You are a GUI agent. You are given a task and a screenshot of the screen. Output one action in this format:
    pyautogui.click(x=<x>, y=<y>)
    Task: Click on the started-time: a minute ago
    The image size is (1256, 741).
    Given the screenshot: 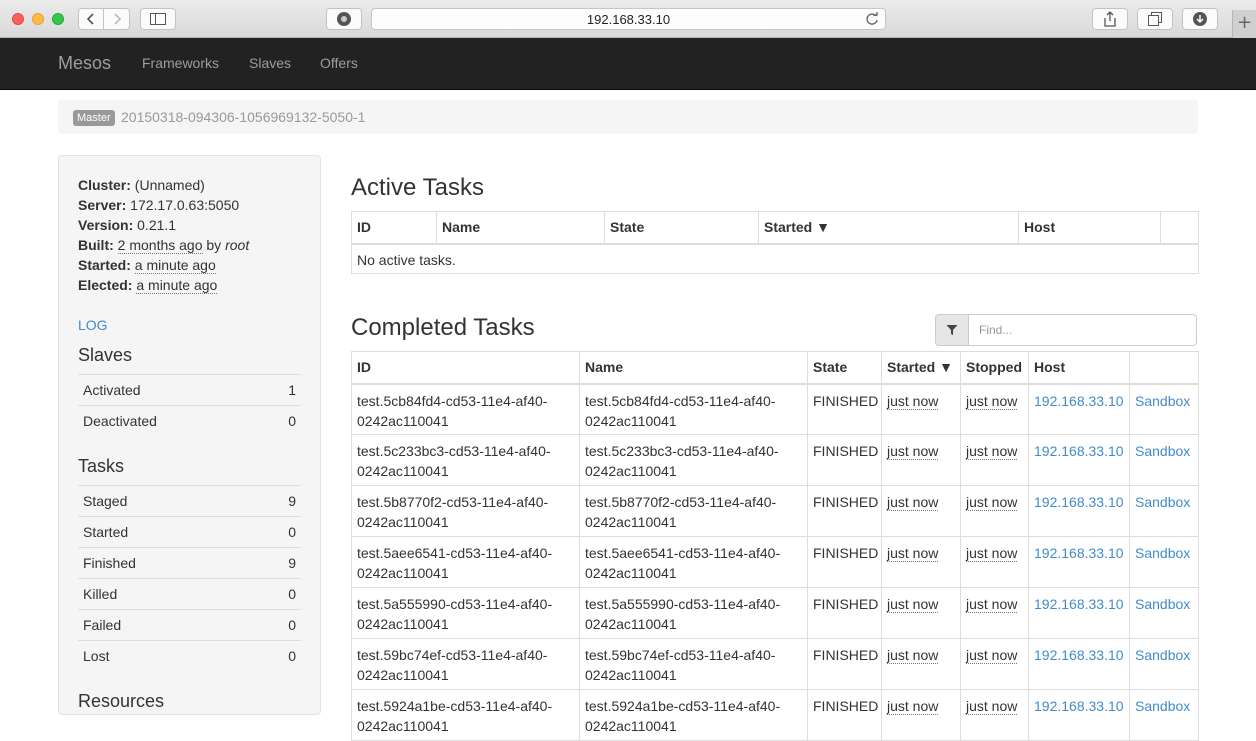 What is the action you would take?
    pyautogui.click(x=175, y=265)
    